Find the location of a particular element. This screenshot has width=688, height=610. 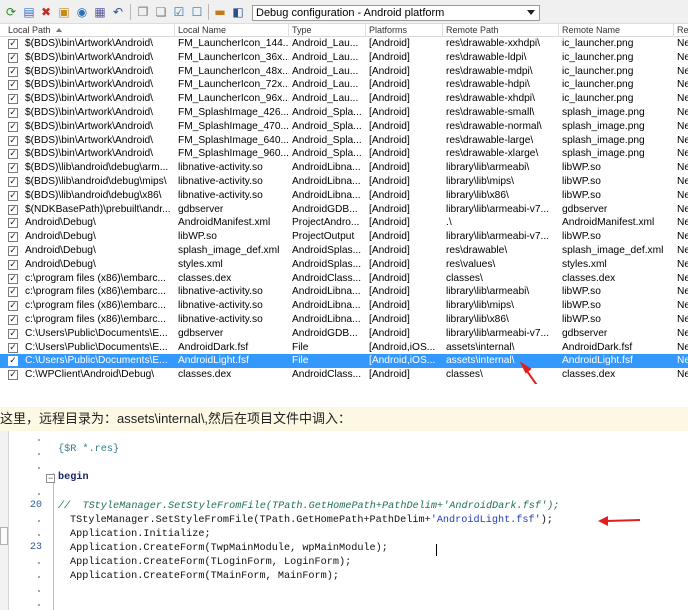

explanation-note: 这里，远程目录为：assets\internal\,然后在项目文件中调入： is located at coordinates (344, 419).